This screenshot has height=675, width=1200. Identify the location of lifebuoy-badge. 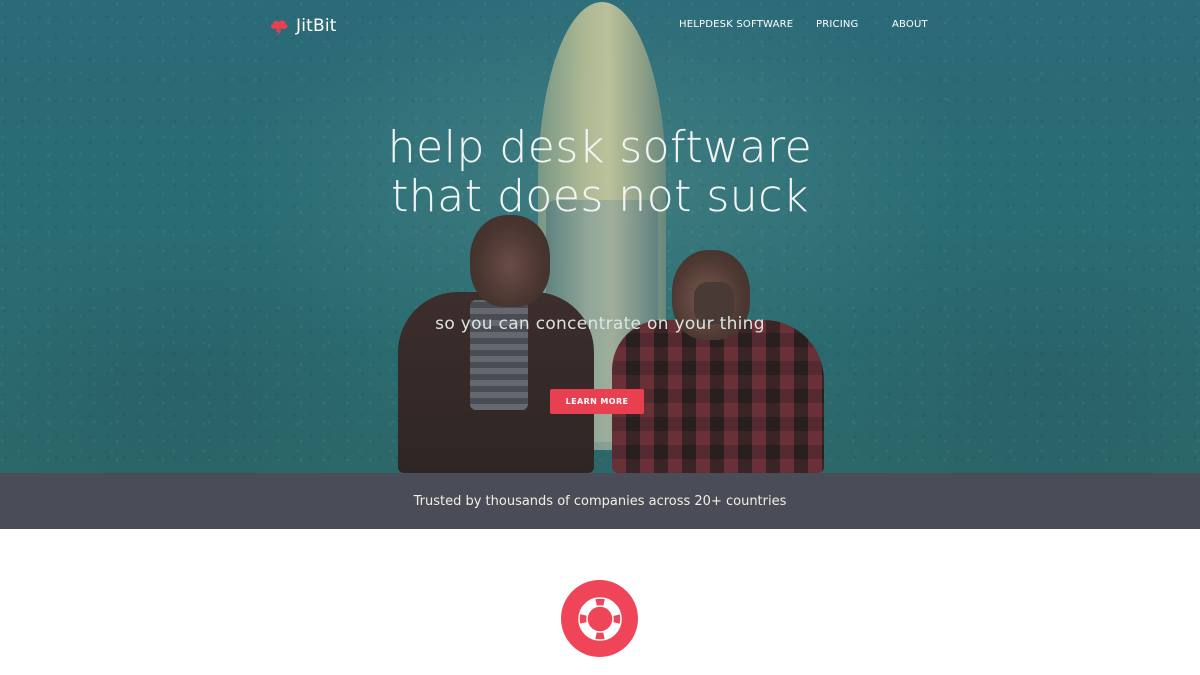
(599, 618).